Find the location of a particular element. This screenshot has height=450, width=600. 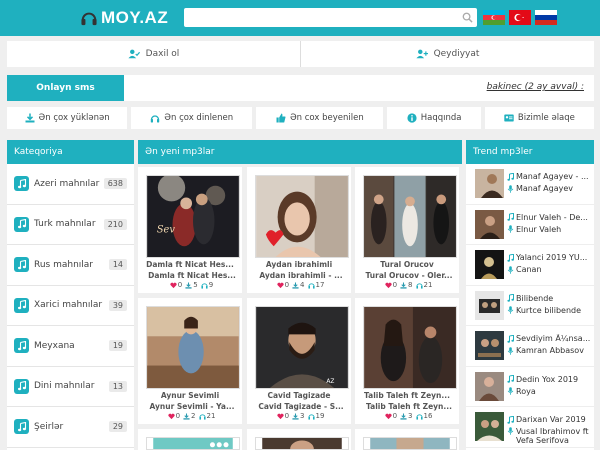

song-stats: 0 5 9 is located at coordinates (190, 285).